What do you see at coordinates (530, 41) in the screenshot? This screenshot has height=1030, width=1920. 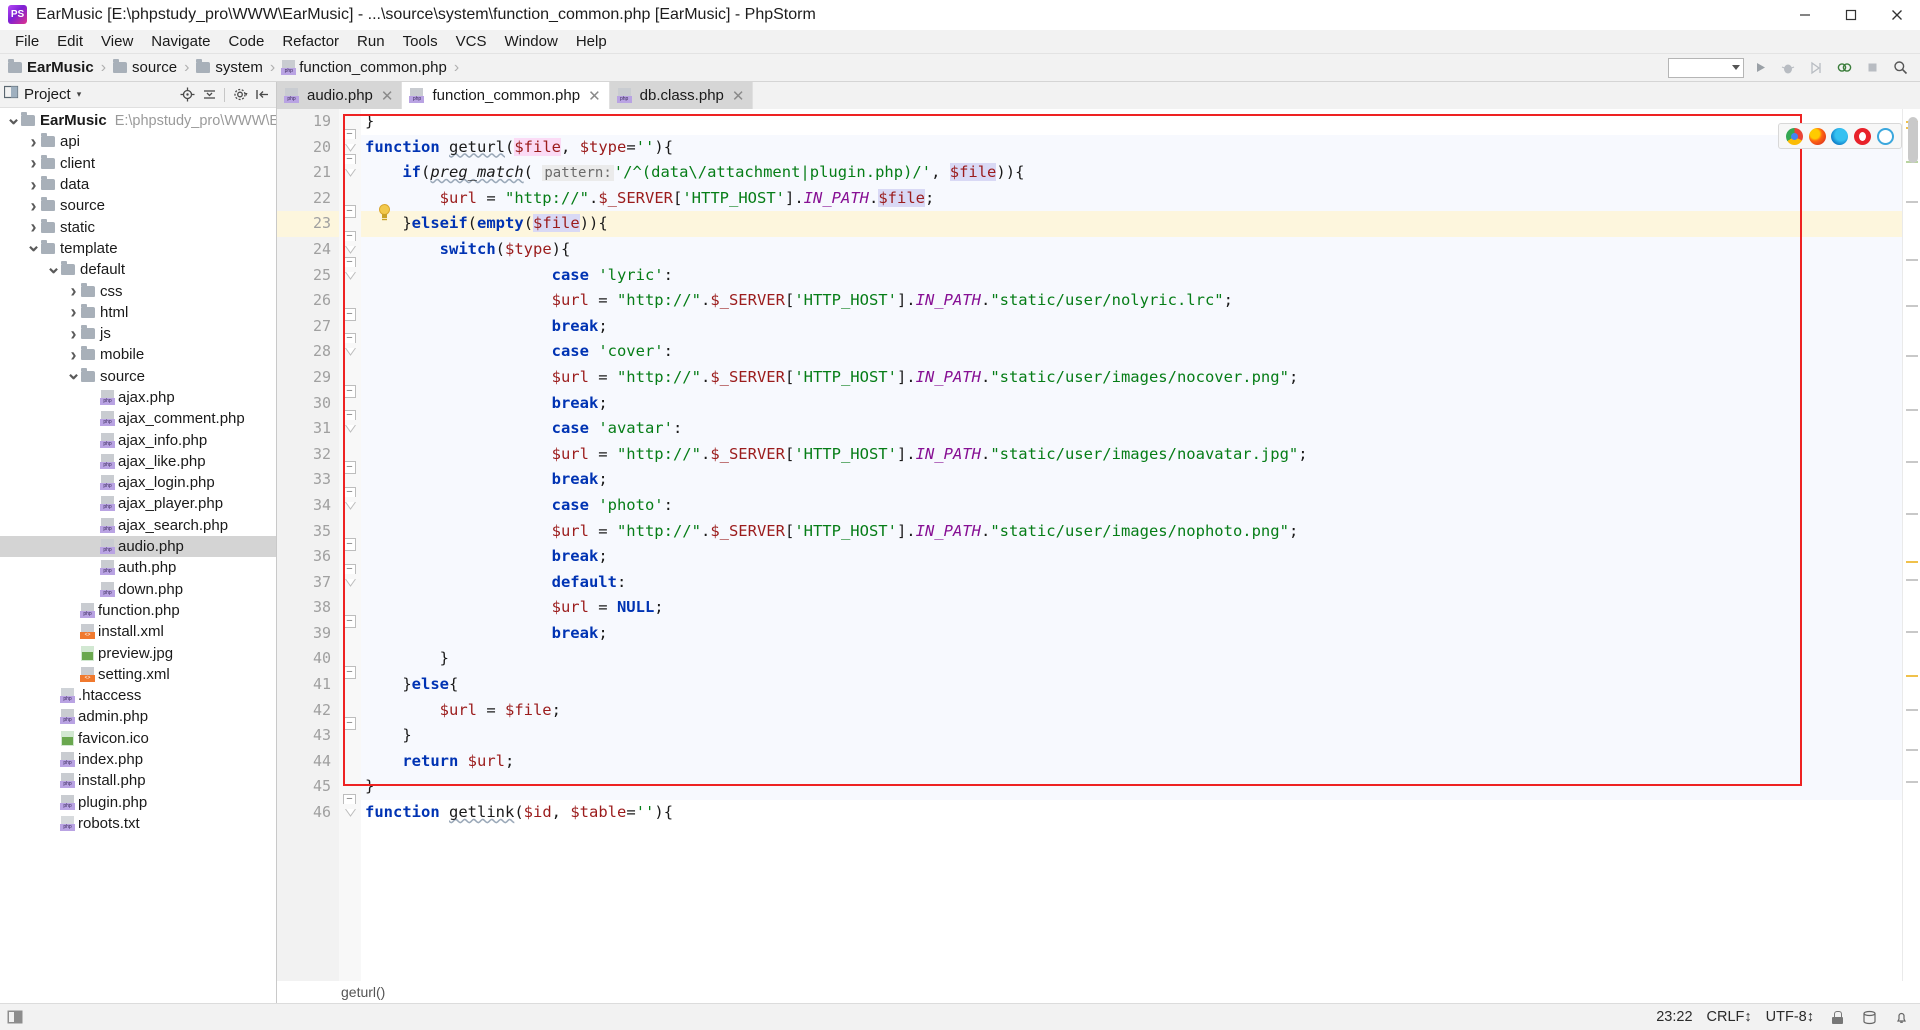 I see `menu-window: Window` at bounding box center [530, 41].